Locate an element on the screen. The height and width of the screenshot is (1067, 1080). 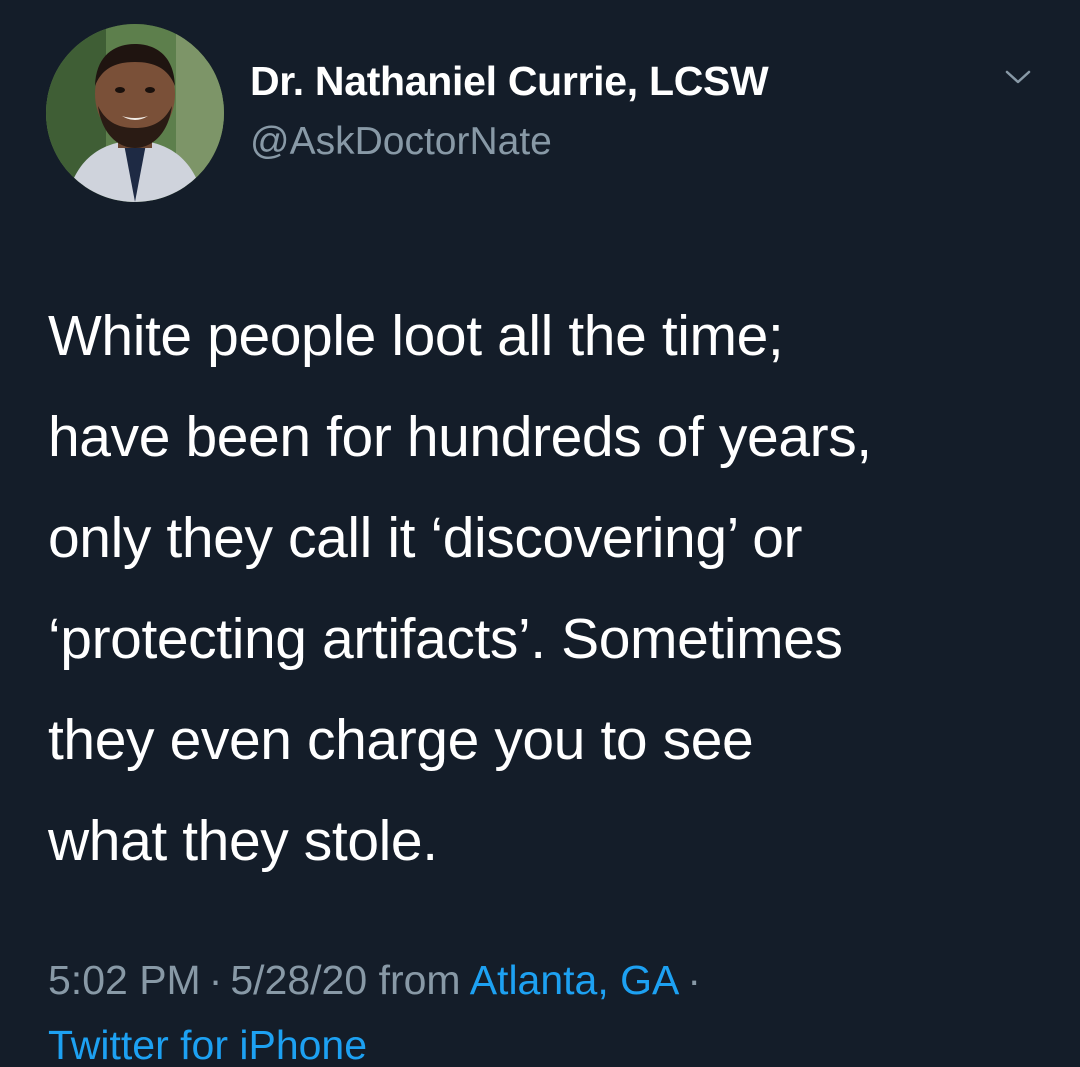
tweet-text-line: White people loot all the time; is located at coordinates (416, 336).